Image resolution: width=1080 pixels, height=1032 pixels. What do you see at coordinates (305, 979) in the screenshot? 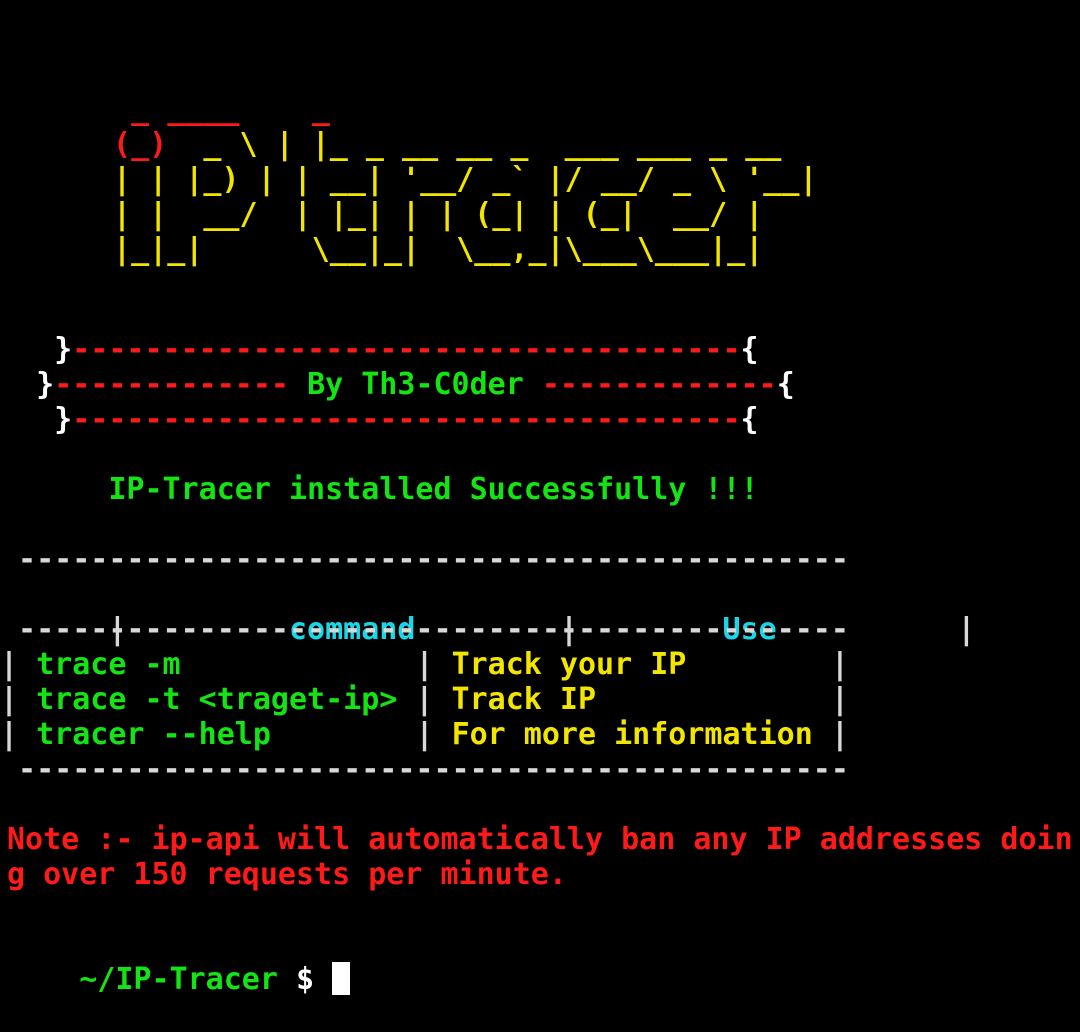
I see `prompt-symbol: $` at bounding box center [305, 979].